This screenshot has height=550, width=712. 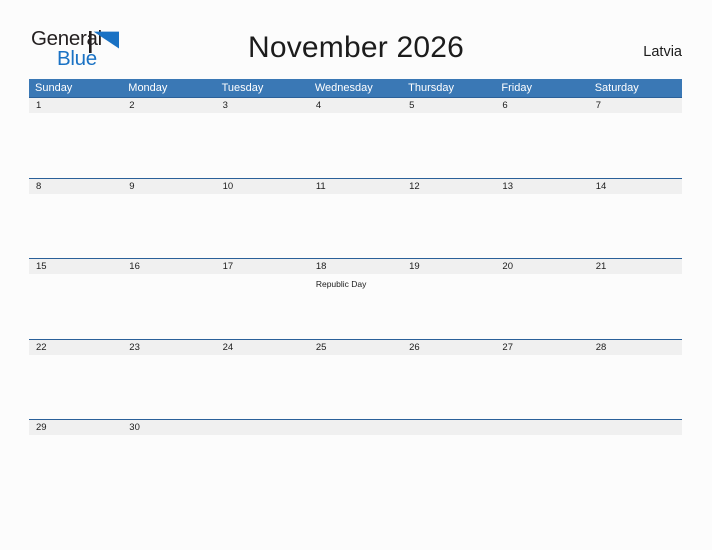 I want to click on week-event-band: Republic Day, so click(x=355, y=306).